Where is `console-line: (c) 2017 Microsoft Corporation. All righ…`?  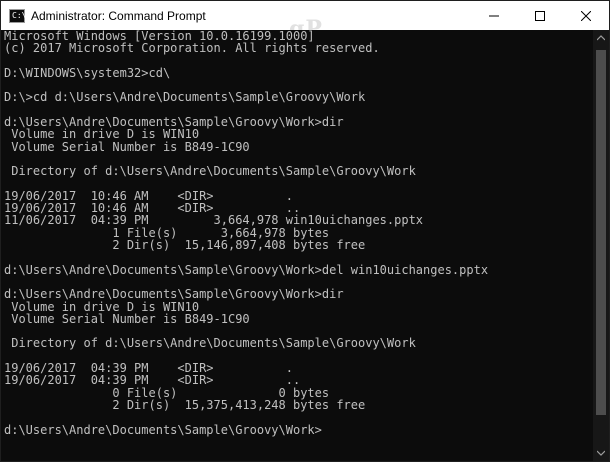 console-line: (c) 2017 Microsoft Corporation. All righ… is located at coordinates (192, 48).